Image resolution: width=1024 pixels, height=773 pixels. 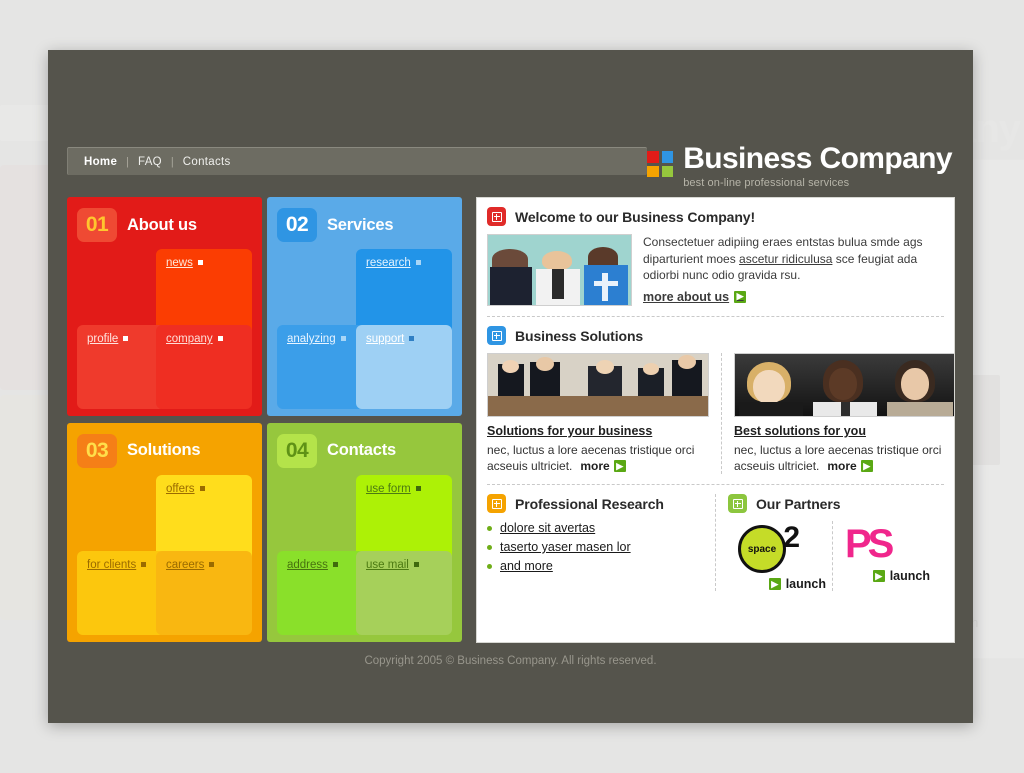 I want to click on panel-number: 04, so click(x=297, y=450).